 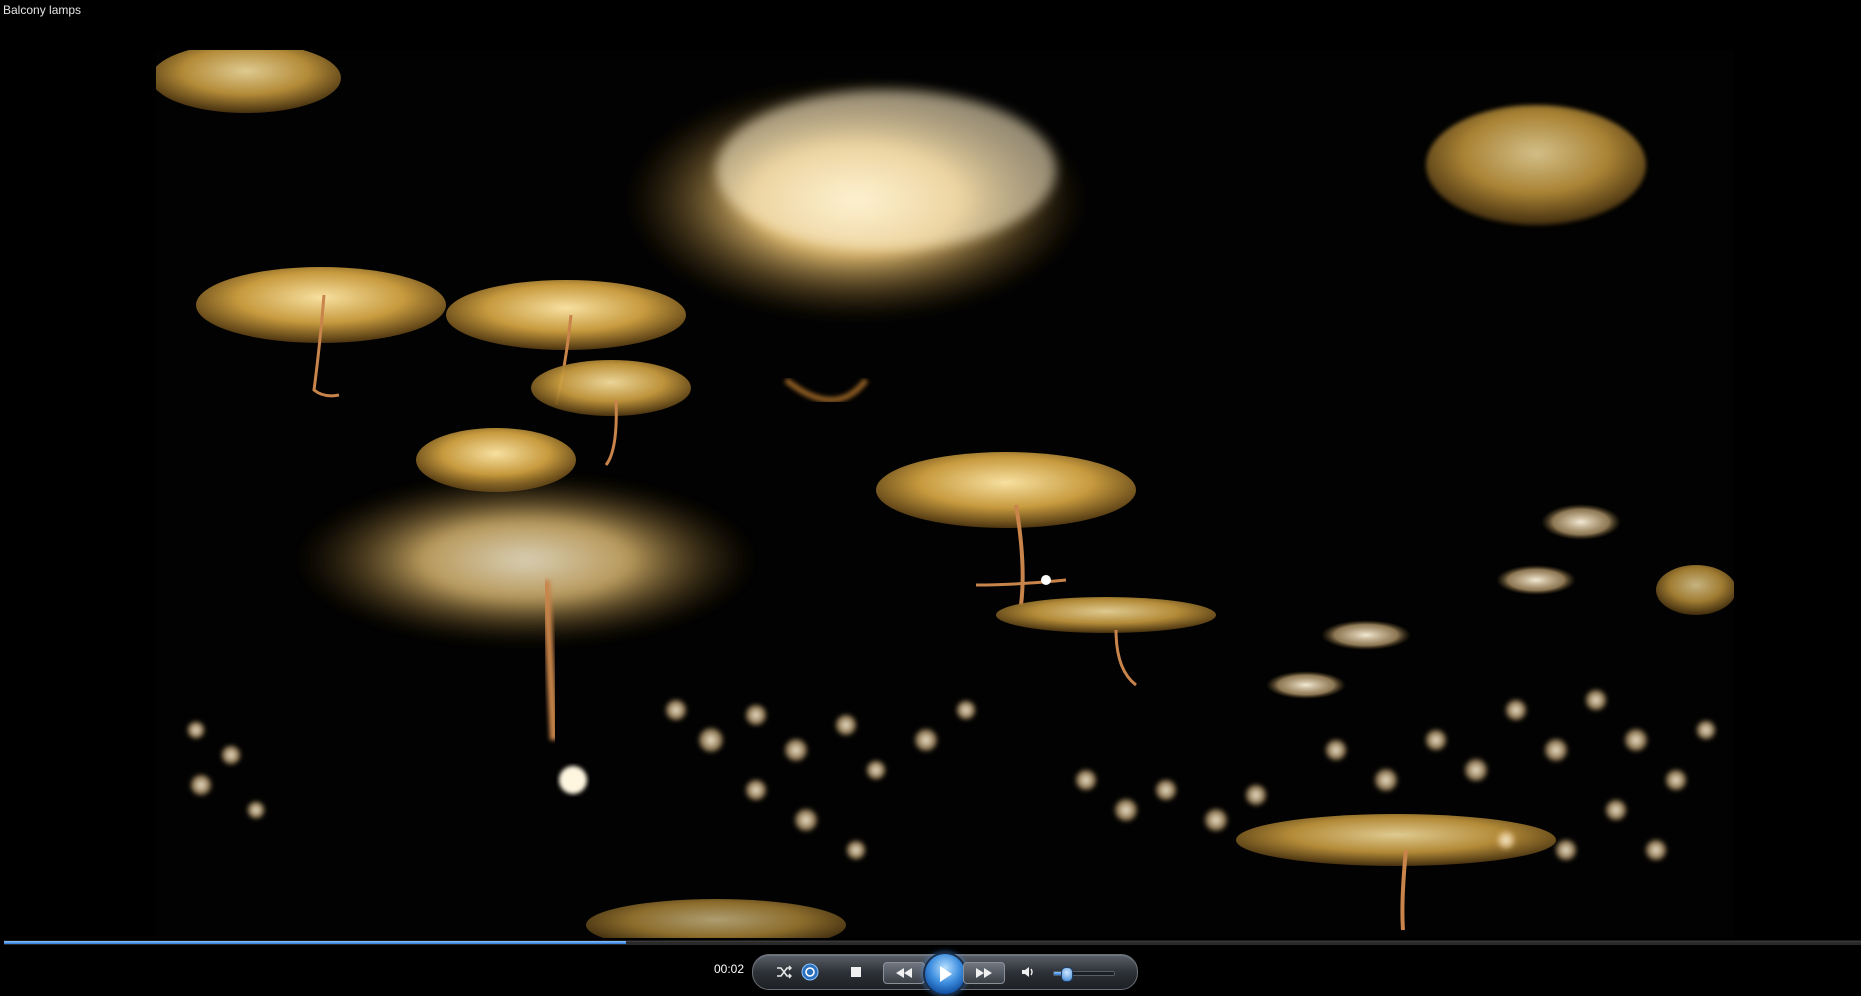 What do you see at coordinates (1028, 972) in the screenshot?
I see `speaker-icon` at bounding box center [1028, 972].